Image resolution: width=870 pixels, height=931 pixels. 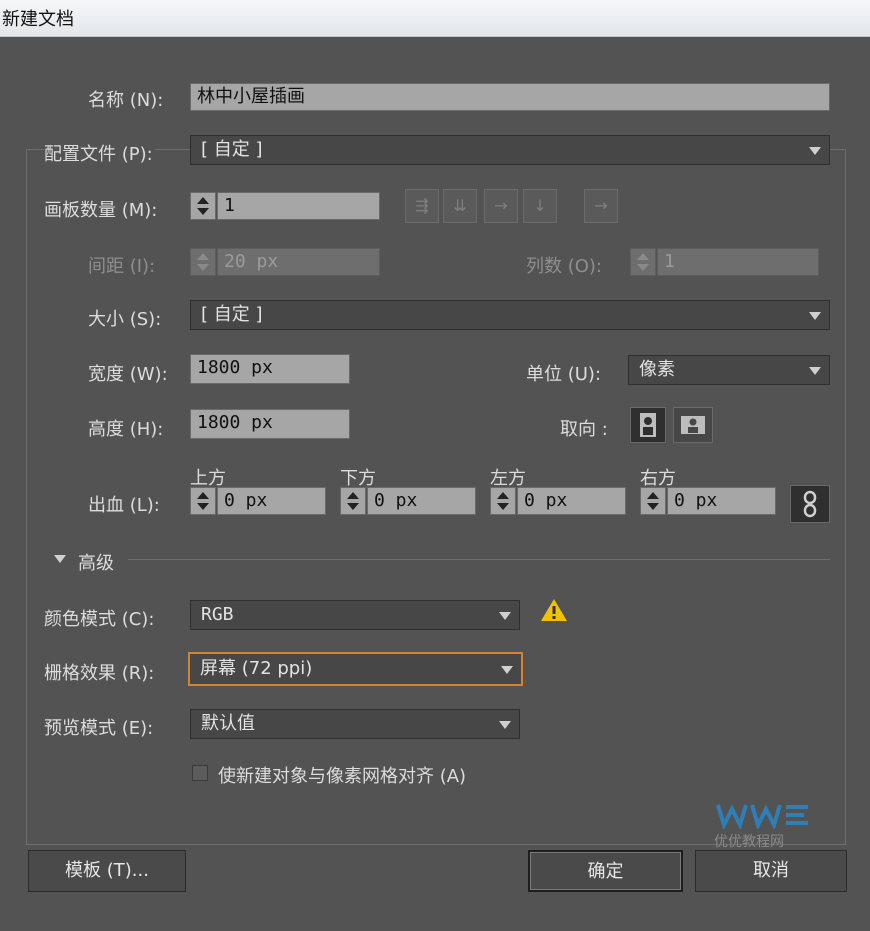 I want to click on bleed-left-input: 0 px, so click(x=571, y=501).